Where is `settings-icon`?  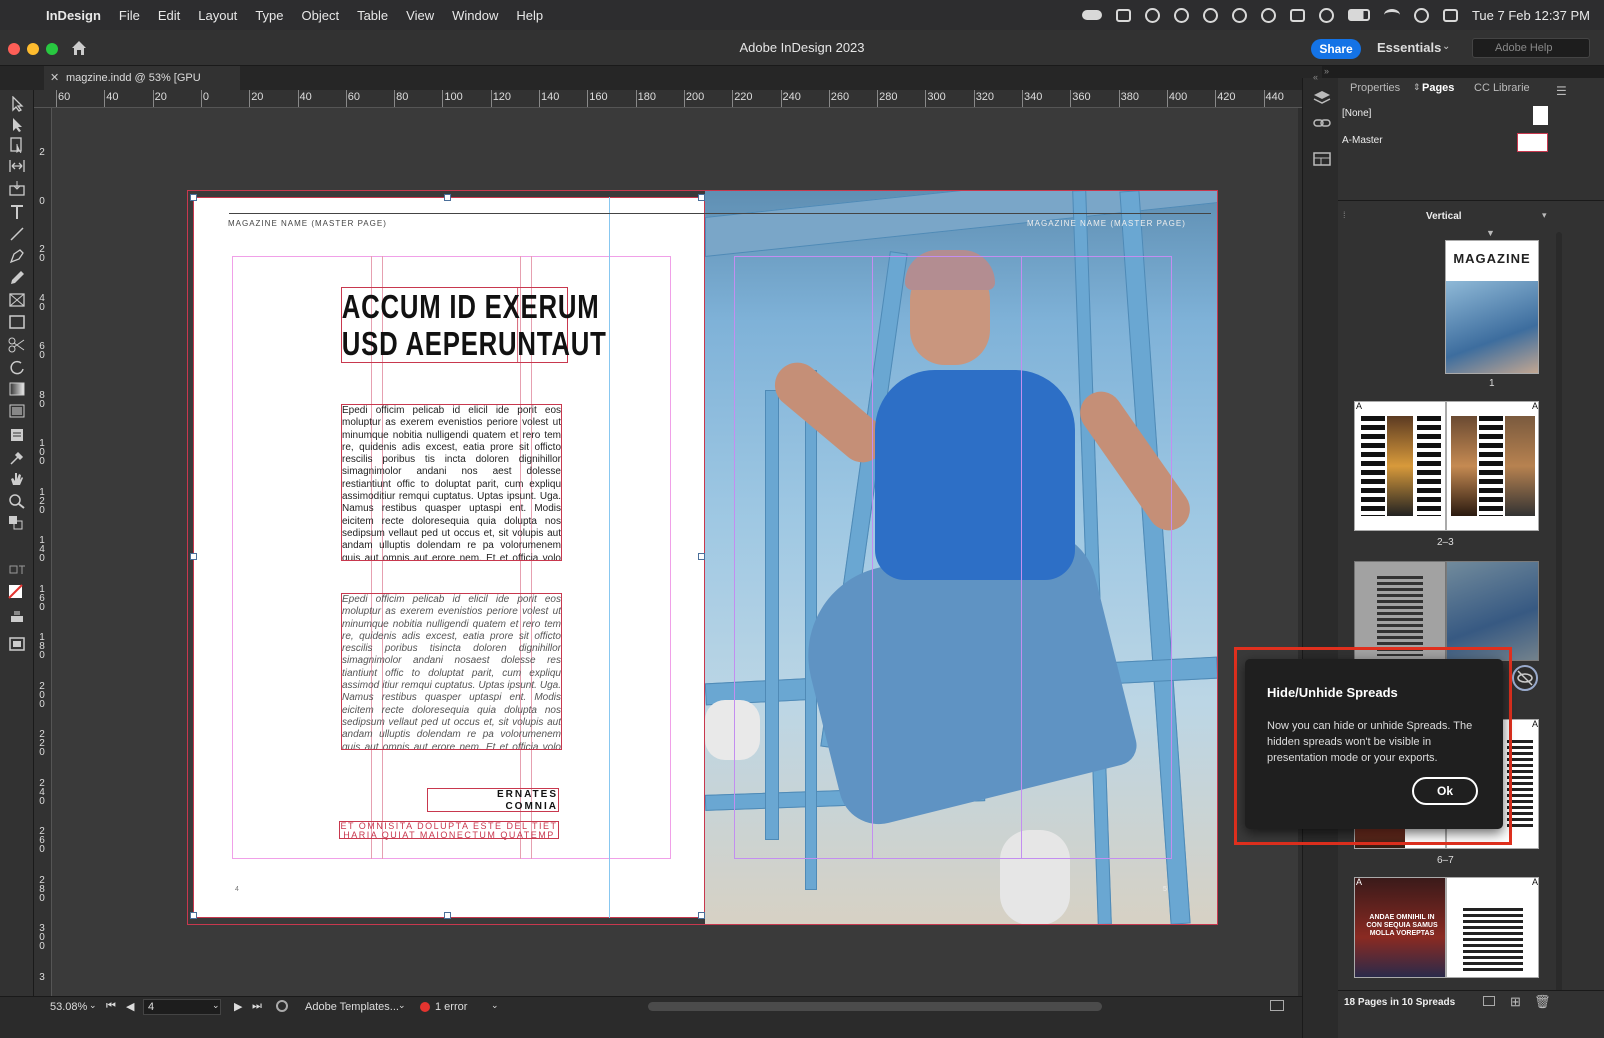 settings-icon is located at coordinates (1210, 15).